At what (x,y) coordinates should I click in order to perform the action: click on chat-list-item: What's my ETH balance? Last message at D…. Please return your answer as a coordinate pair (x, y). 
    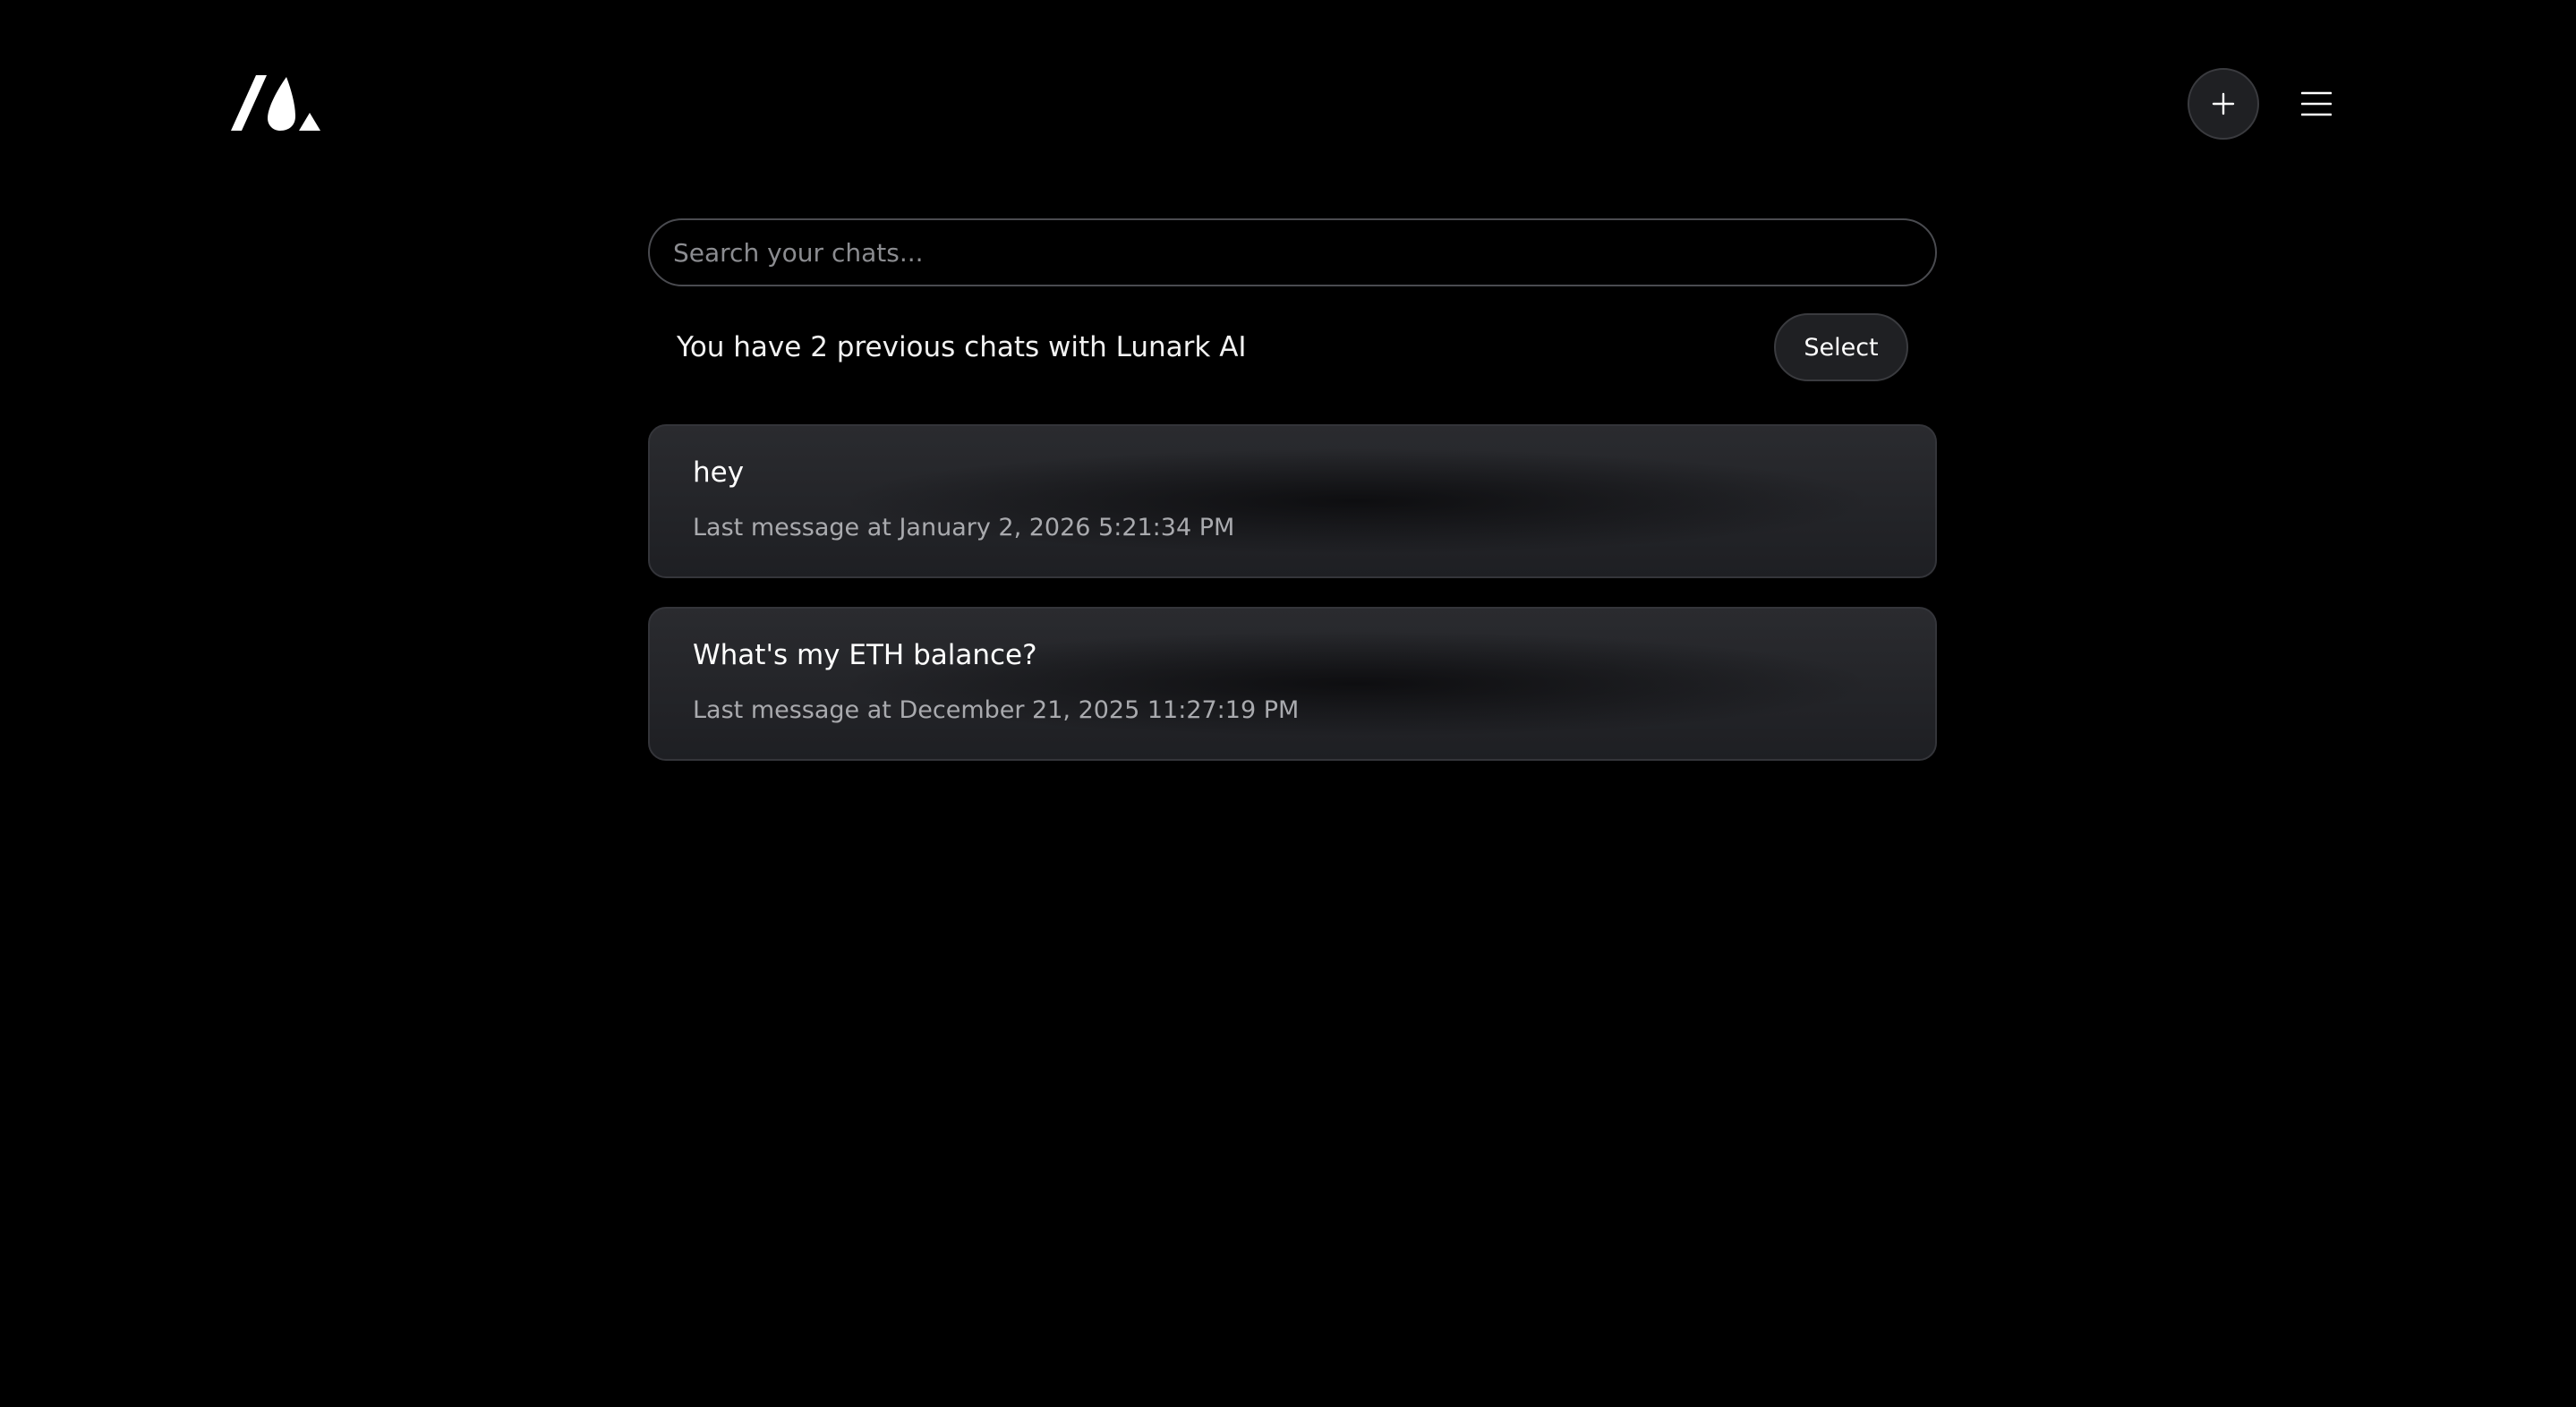
    Looking at the image, I should click on (1292, 684).